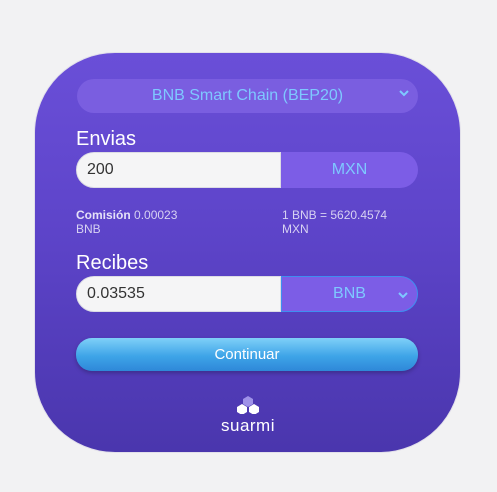 The image size is (497, 492). I want to click on brand-logo: suarmi, so click(248, 416).